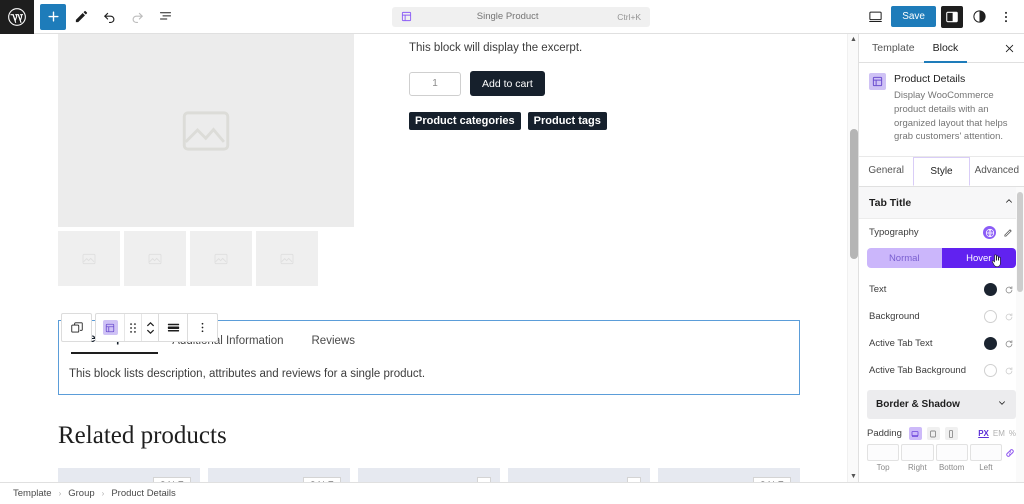 This screenshot has width=1024, height=504. Describe the element at coordinates (941, 203) in the screenshot. I see `section-tab-title: Tab Title` at that location.